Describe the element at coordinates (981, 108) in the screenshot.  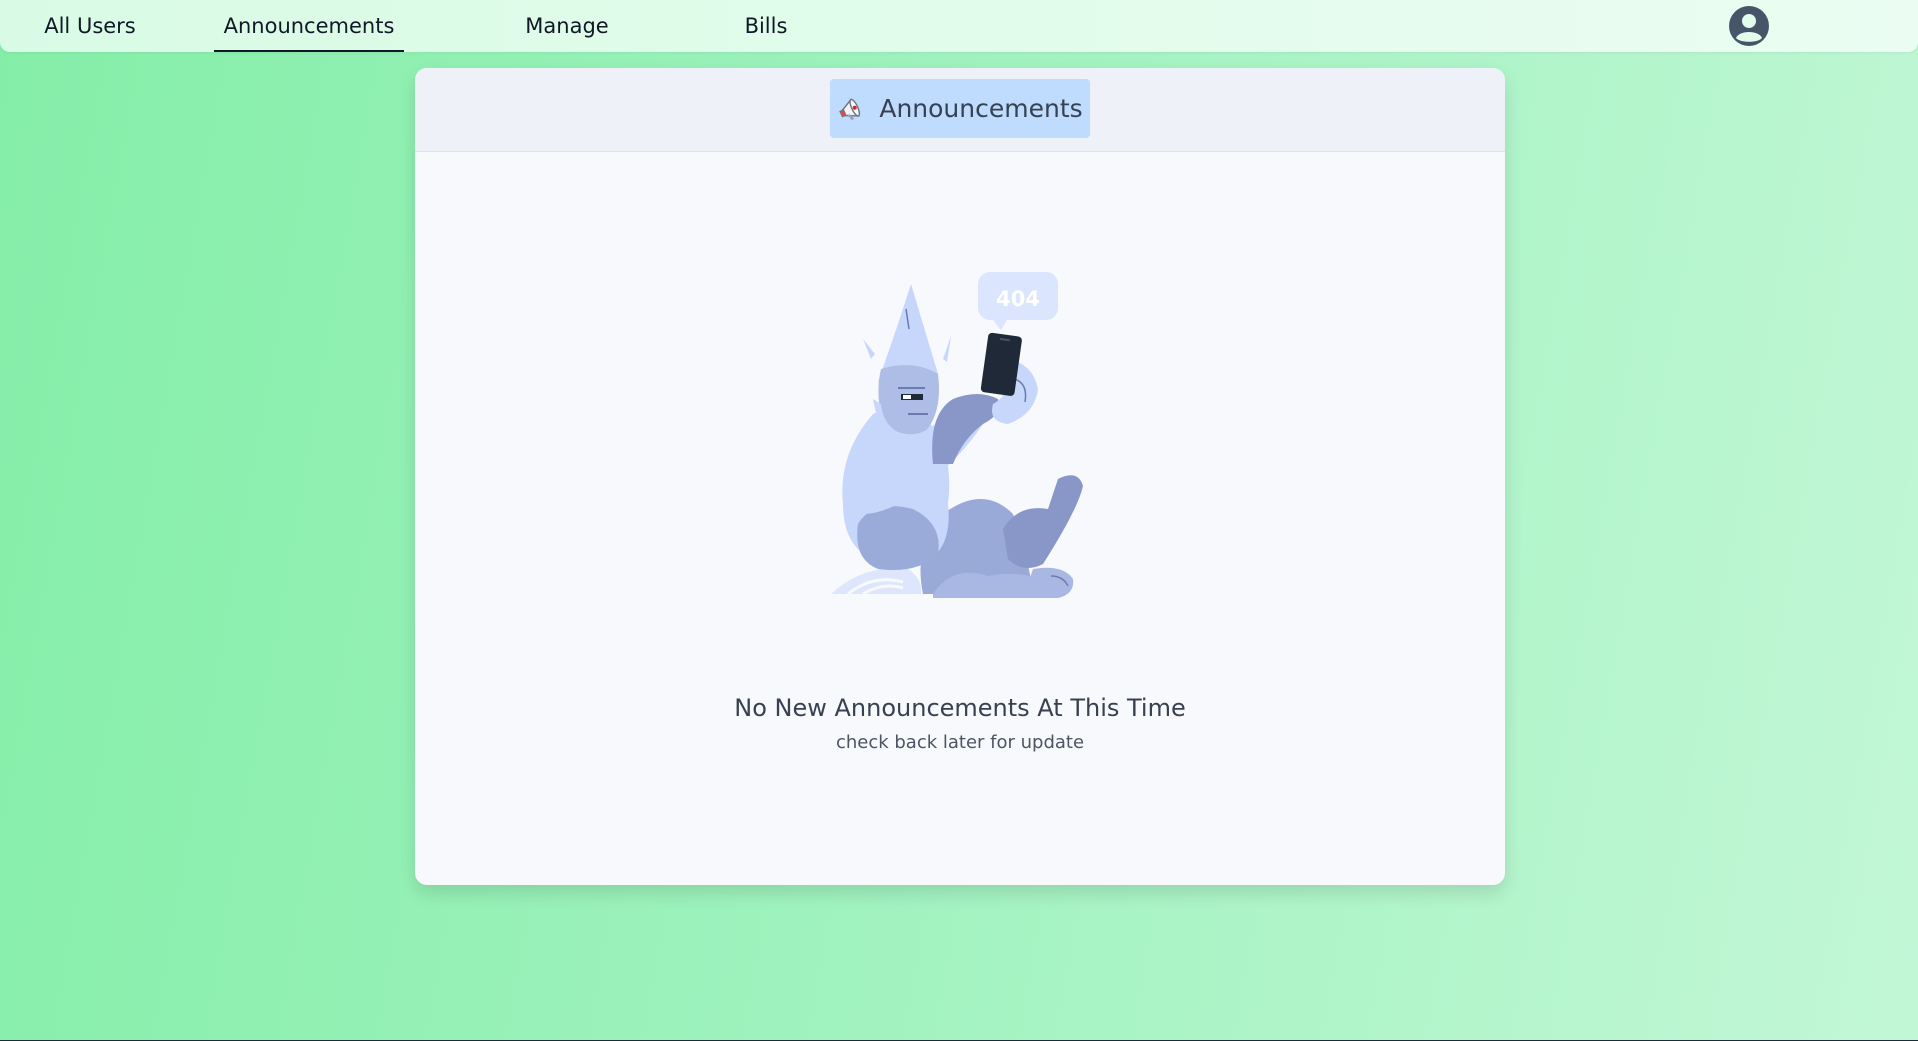
I see `announcements-tab-label: Announcements` at that location.